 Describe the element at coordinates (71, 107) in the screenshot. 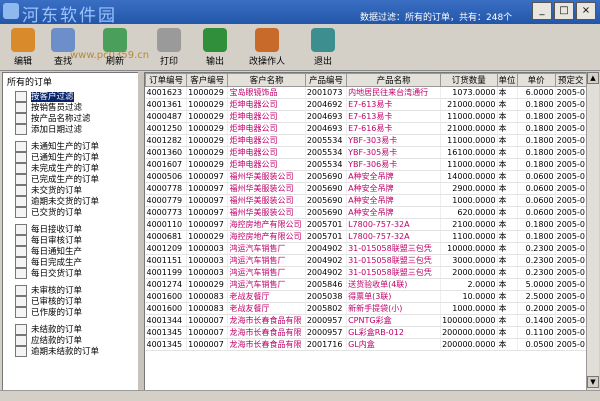

I see `tree-item: 按销售员过滤` at that location.